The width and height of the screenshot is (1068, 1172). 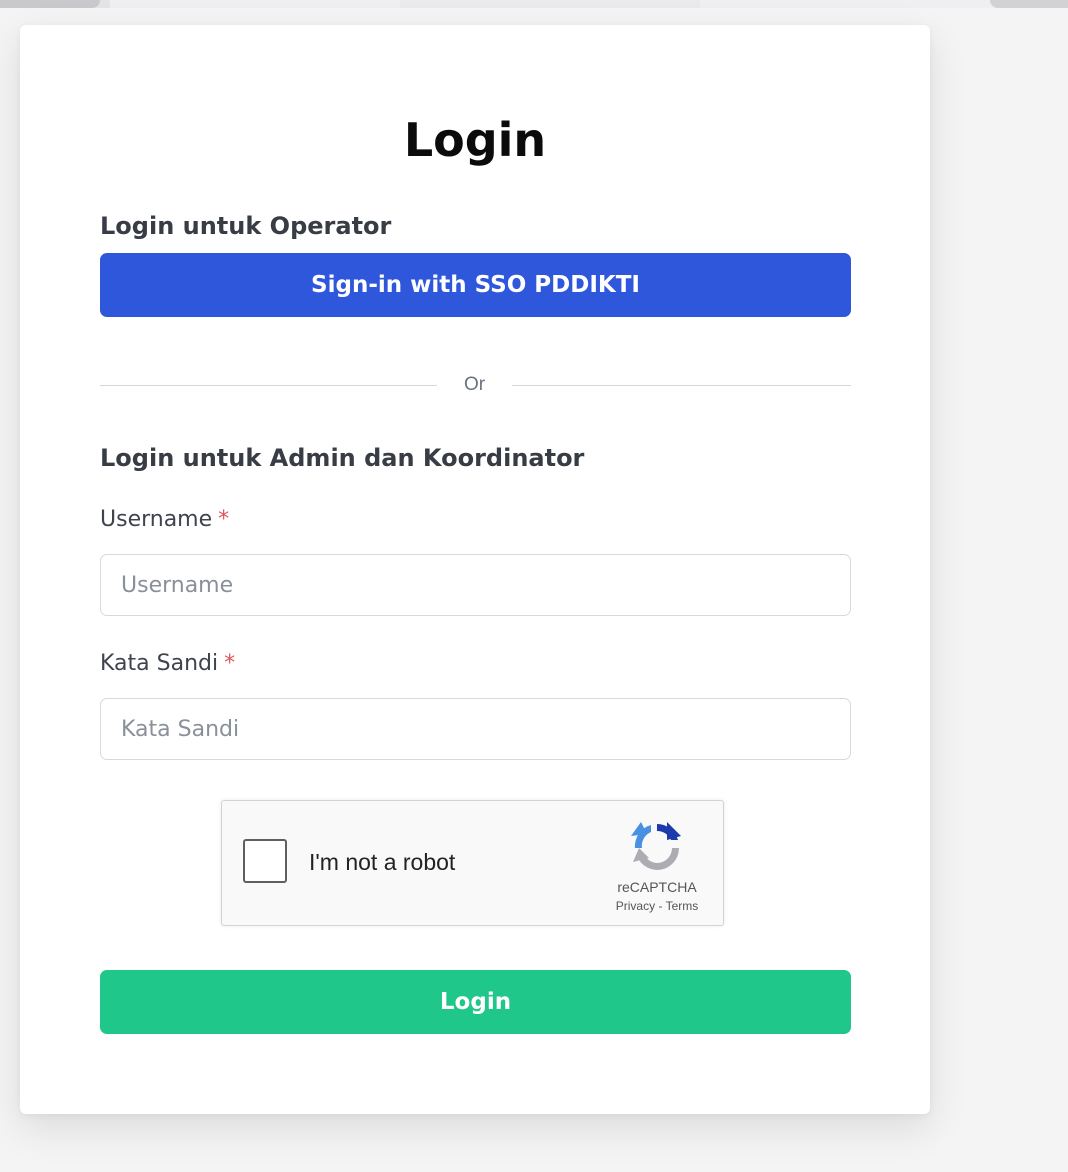 I want to click on username-label: Username *, so click(x=164, y=520).